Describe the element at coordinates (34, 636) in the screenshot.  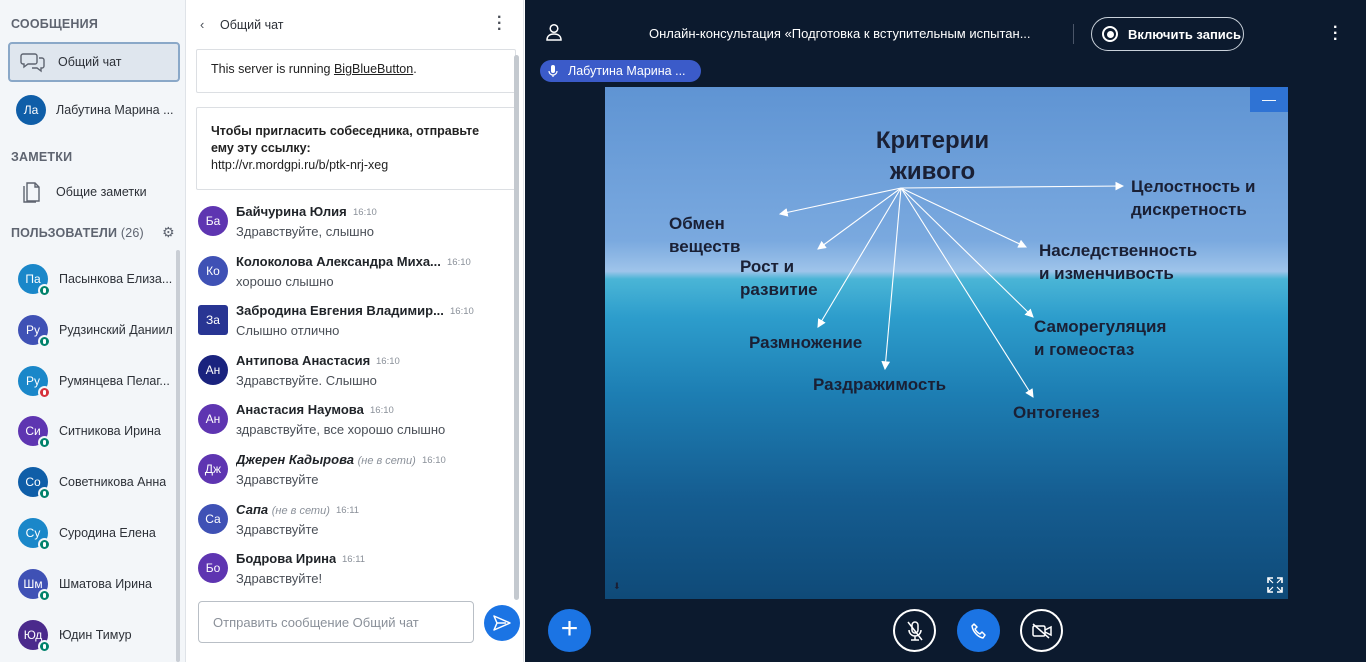
I see `avatar: Юд` at that location.